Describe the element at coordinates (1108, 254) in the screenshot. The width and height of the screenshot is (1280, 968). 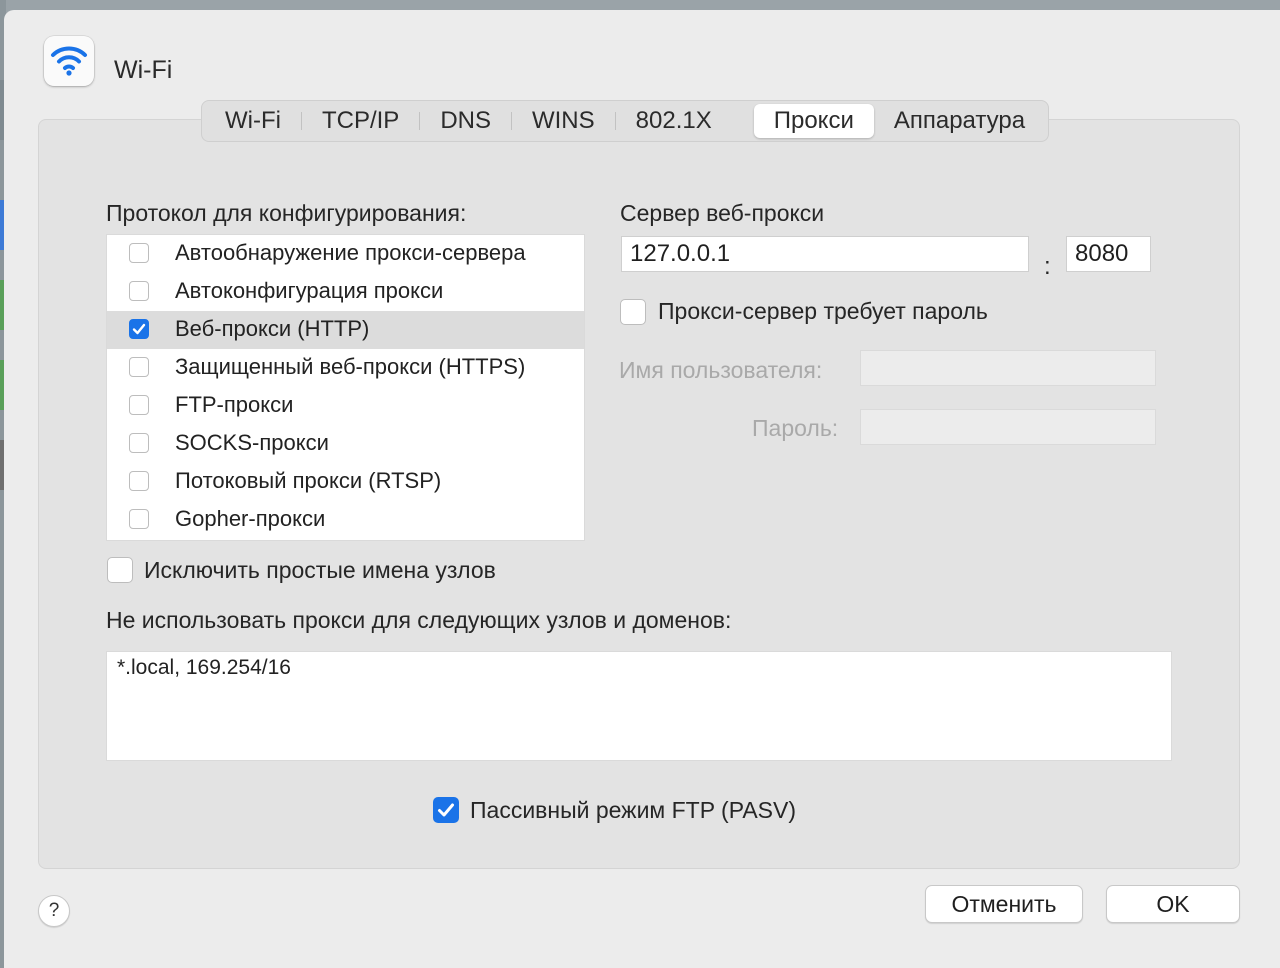
I see `proxy-port-field: 8080` at that location.